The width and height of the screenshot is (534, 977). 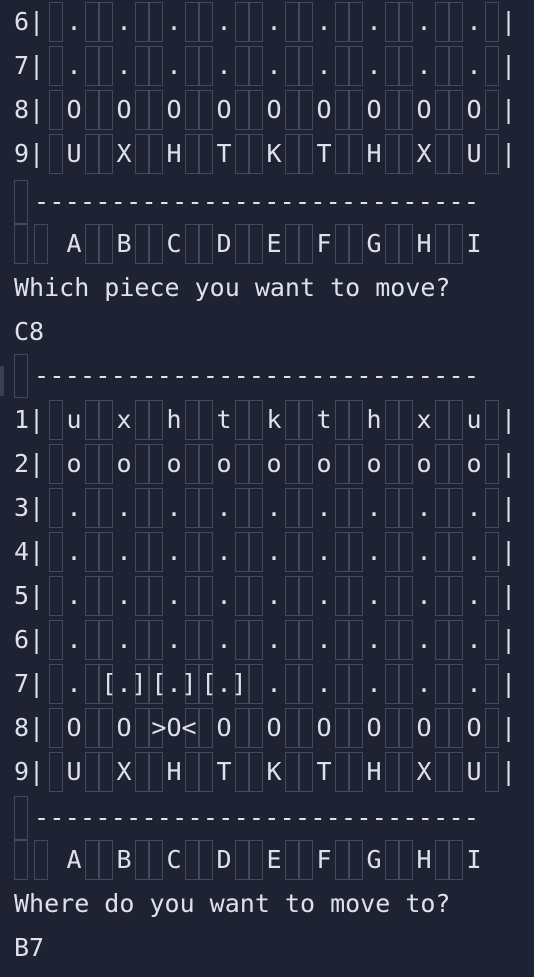 What do you see at coordinates (232, 903) in the screenshot?
I see `prompt-text: Where do you want to move to?` at bounding box center [232, 903].